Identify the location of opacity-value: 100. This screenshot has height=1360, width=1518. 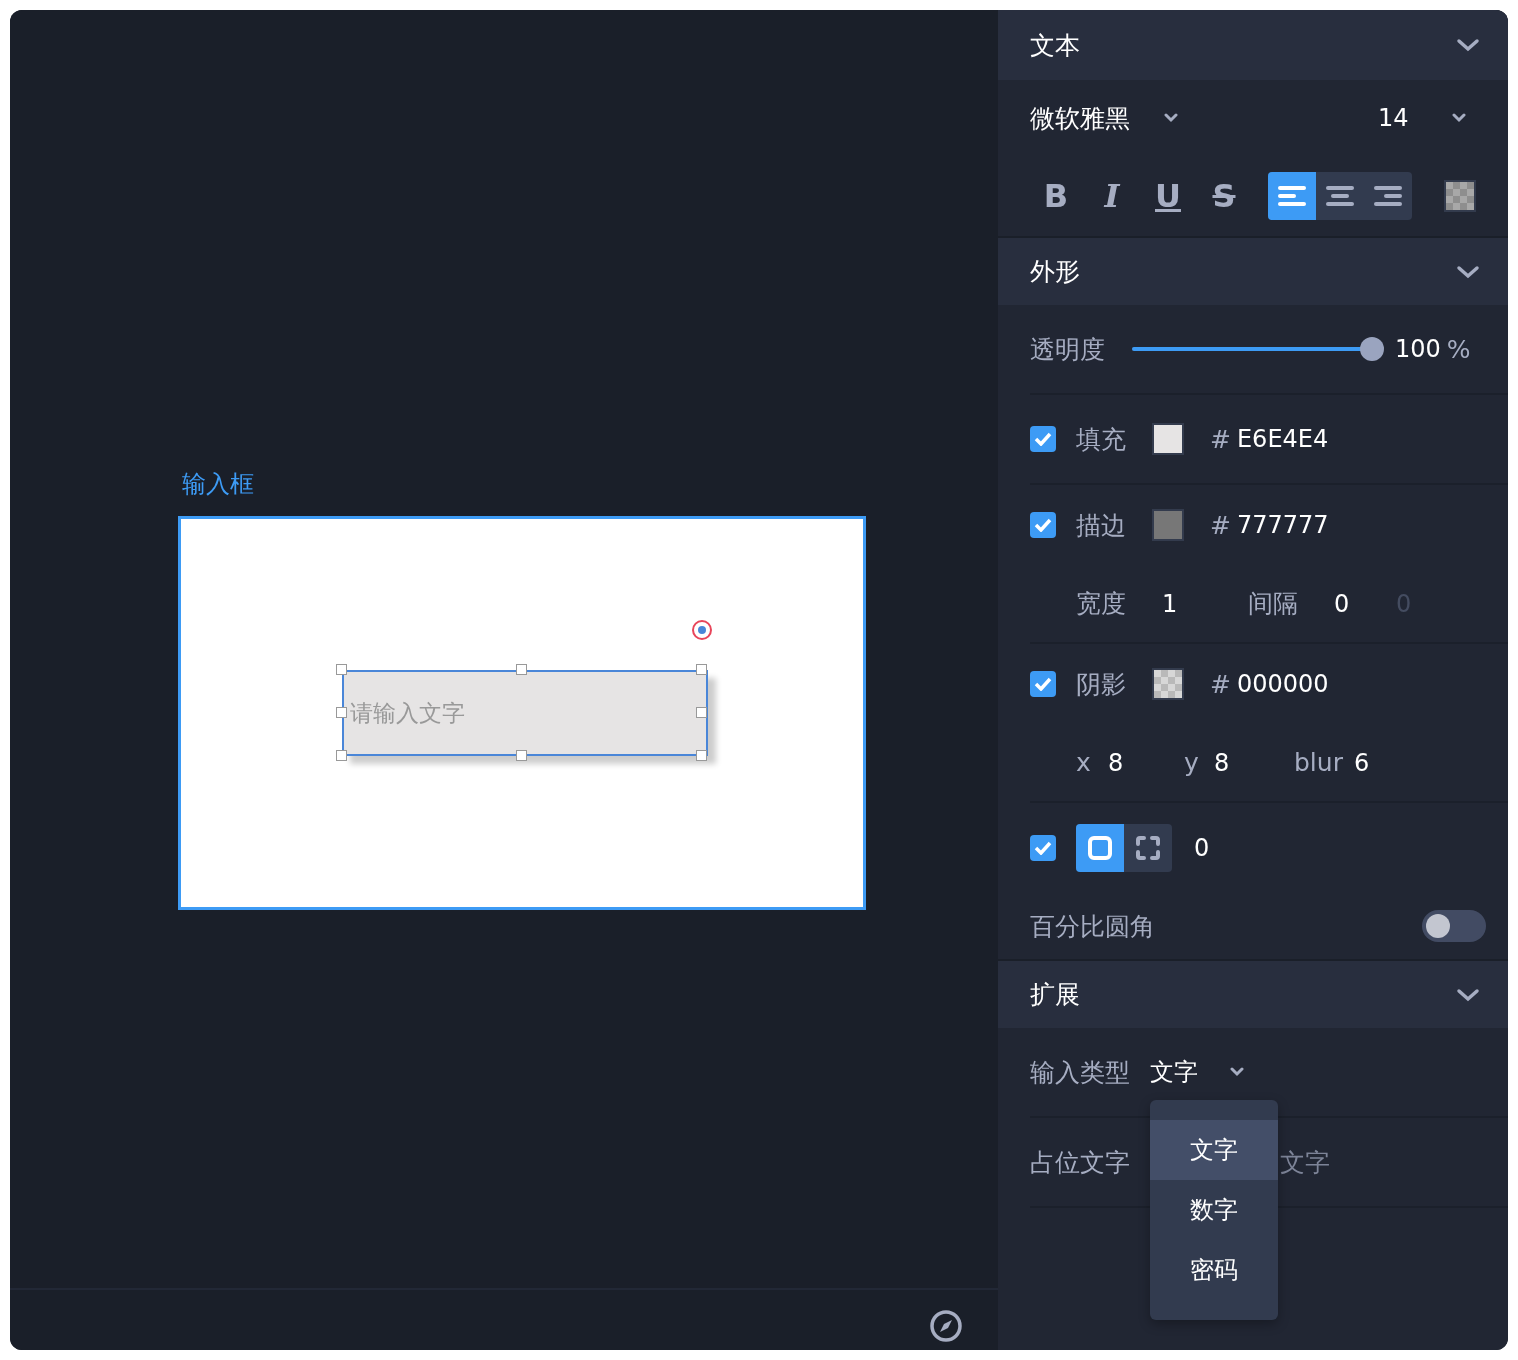
(1418, 349).